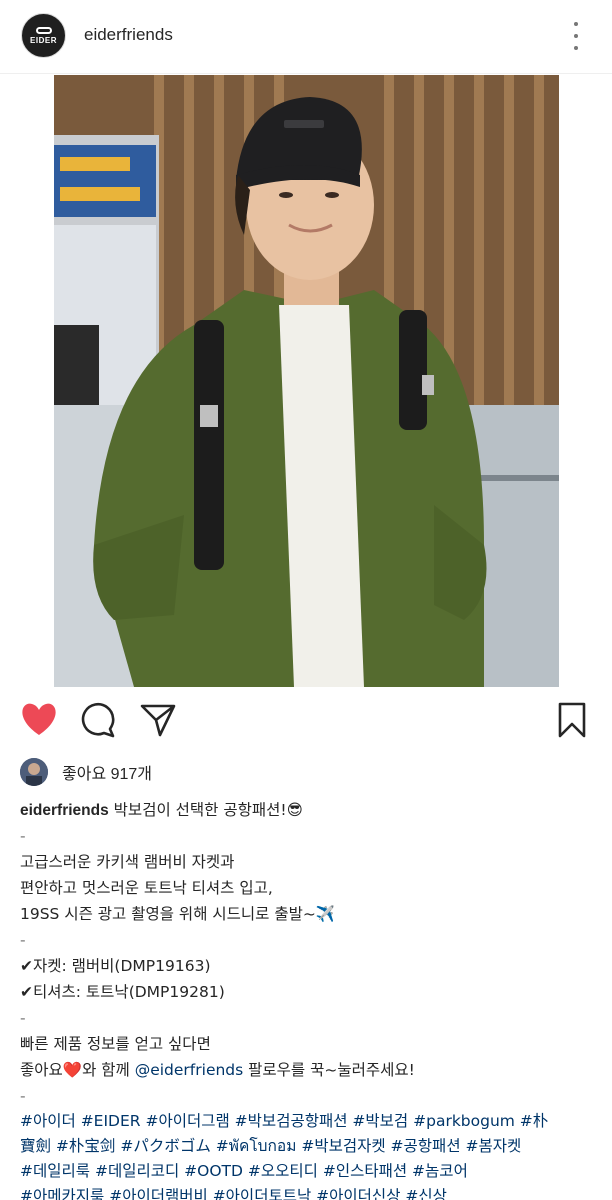 The width and height of the screenshot is (612, 1200). Describe the element at coordinates (208, 810) in the screenshot. I see `caption-title: 박보검이 선택한 공항패션!😎` at that location.